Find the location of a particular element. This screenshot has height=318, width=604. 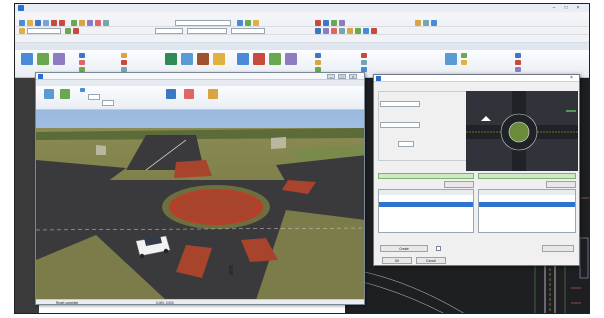

circulating-road-bar is located at coordinates (426, 176).